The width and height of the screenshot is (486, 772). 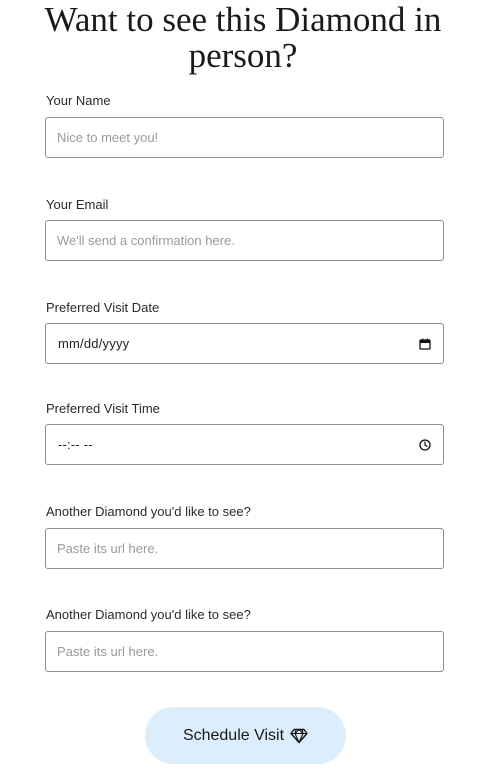 I want to click on visit-date-input: mm/dd/yyyy, so click(x=244, y=343).